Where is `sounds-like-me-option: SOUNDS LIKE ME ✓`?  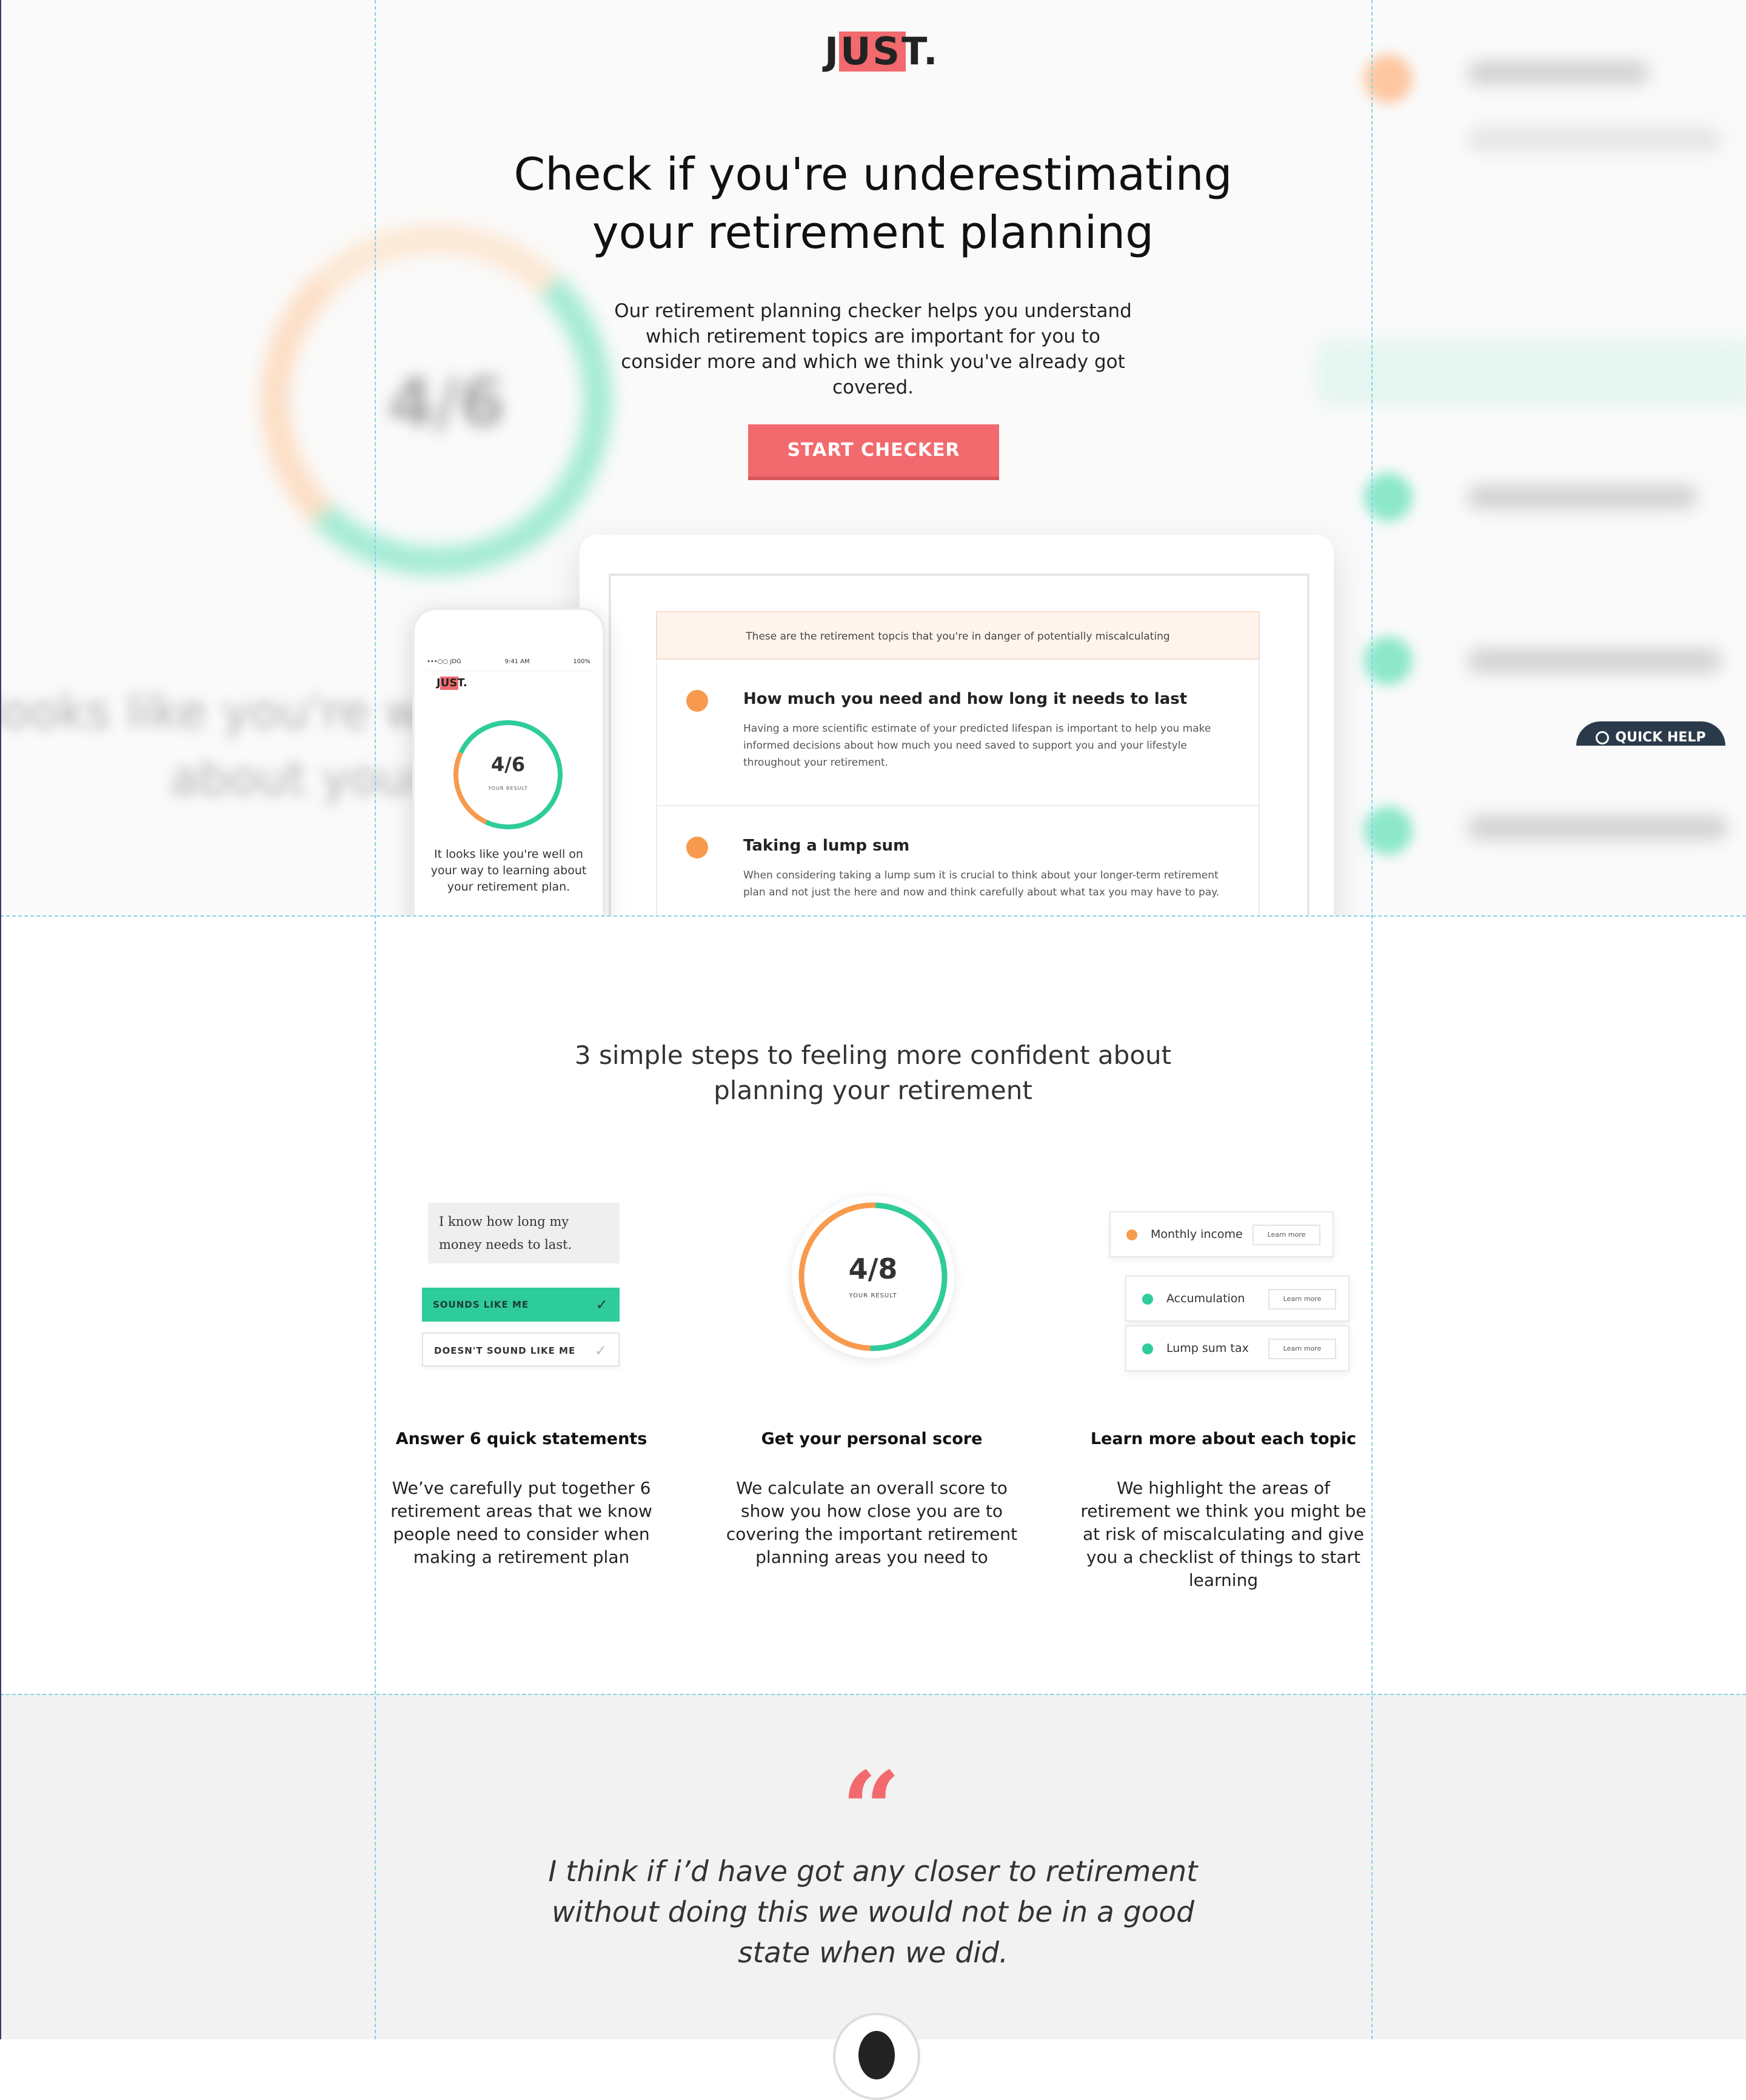
sounds-like-me-option: SOUNDS LIKE ME ✓ is located at coordinates (521, 1305).